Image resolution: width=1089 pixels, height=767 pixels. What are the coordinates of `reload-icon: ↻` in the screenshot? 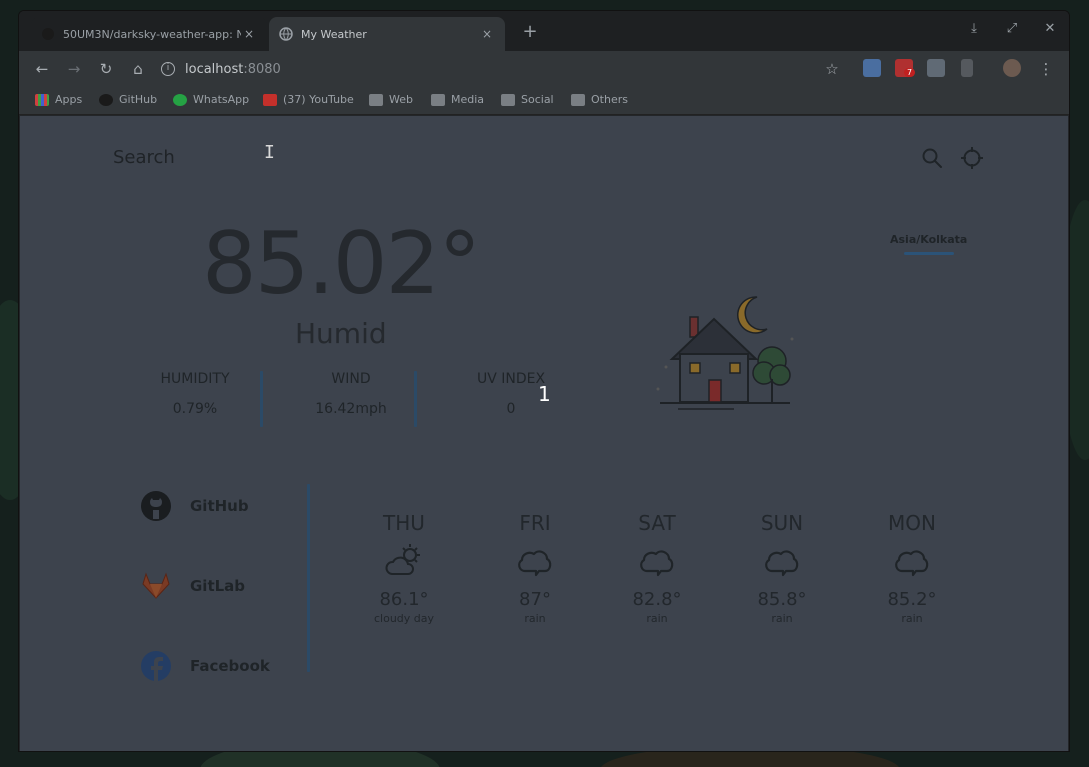 It's located at (106, 69).